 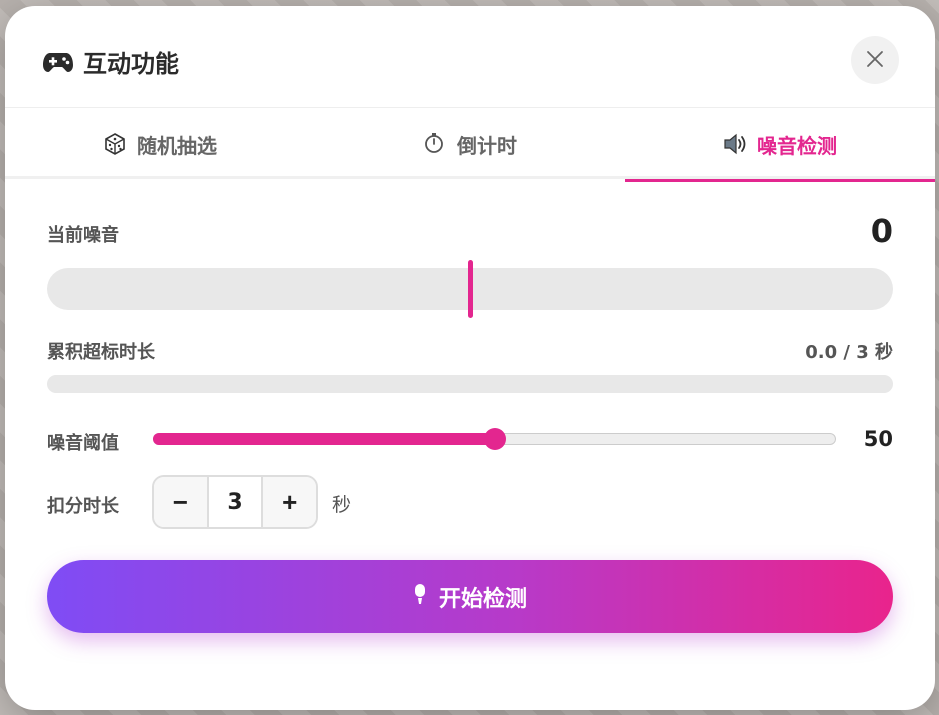 What do you see at coordinates (487, 145) in the screenshot?
I see `tab-label: 倒计时` at bounding box center [487, 145].